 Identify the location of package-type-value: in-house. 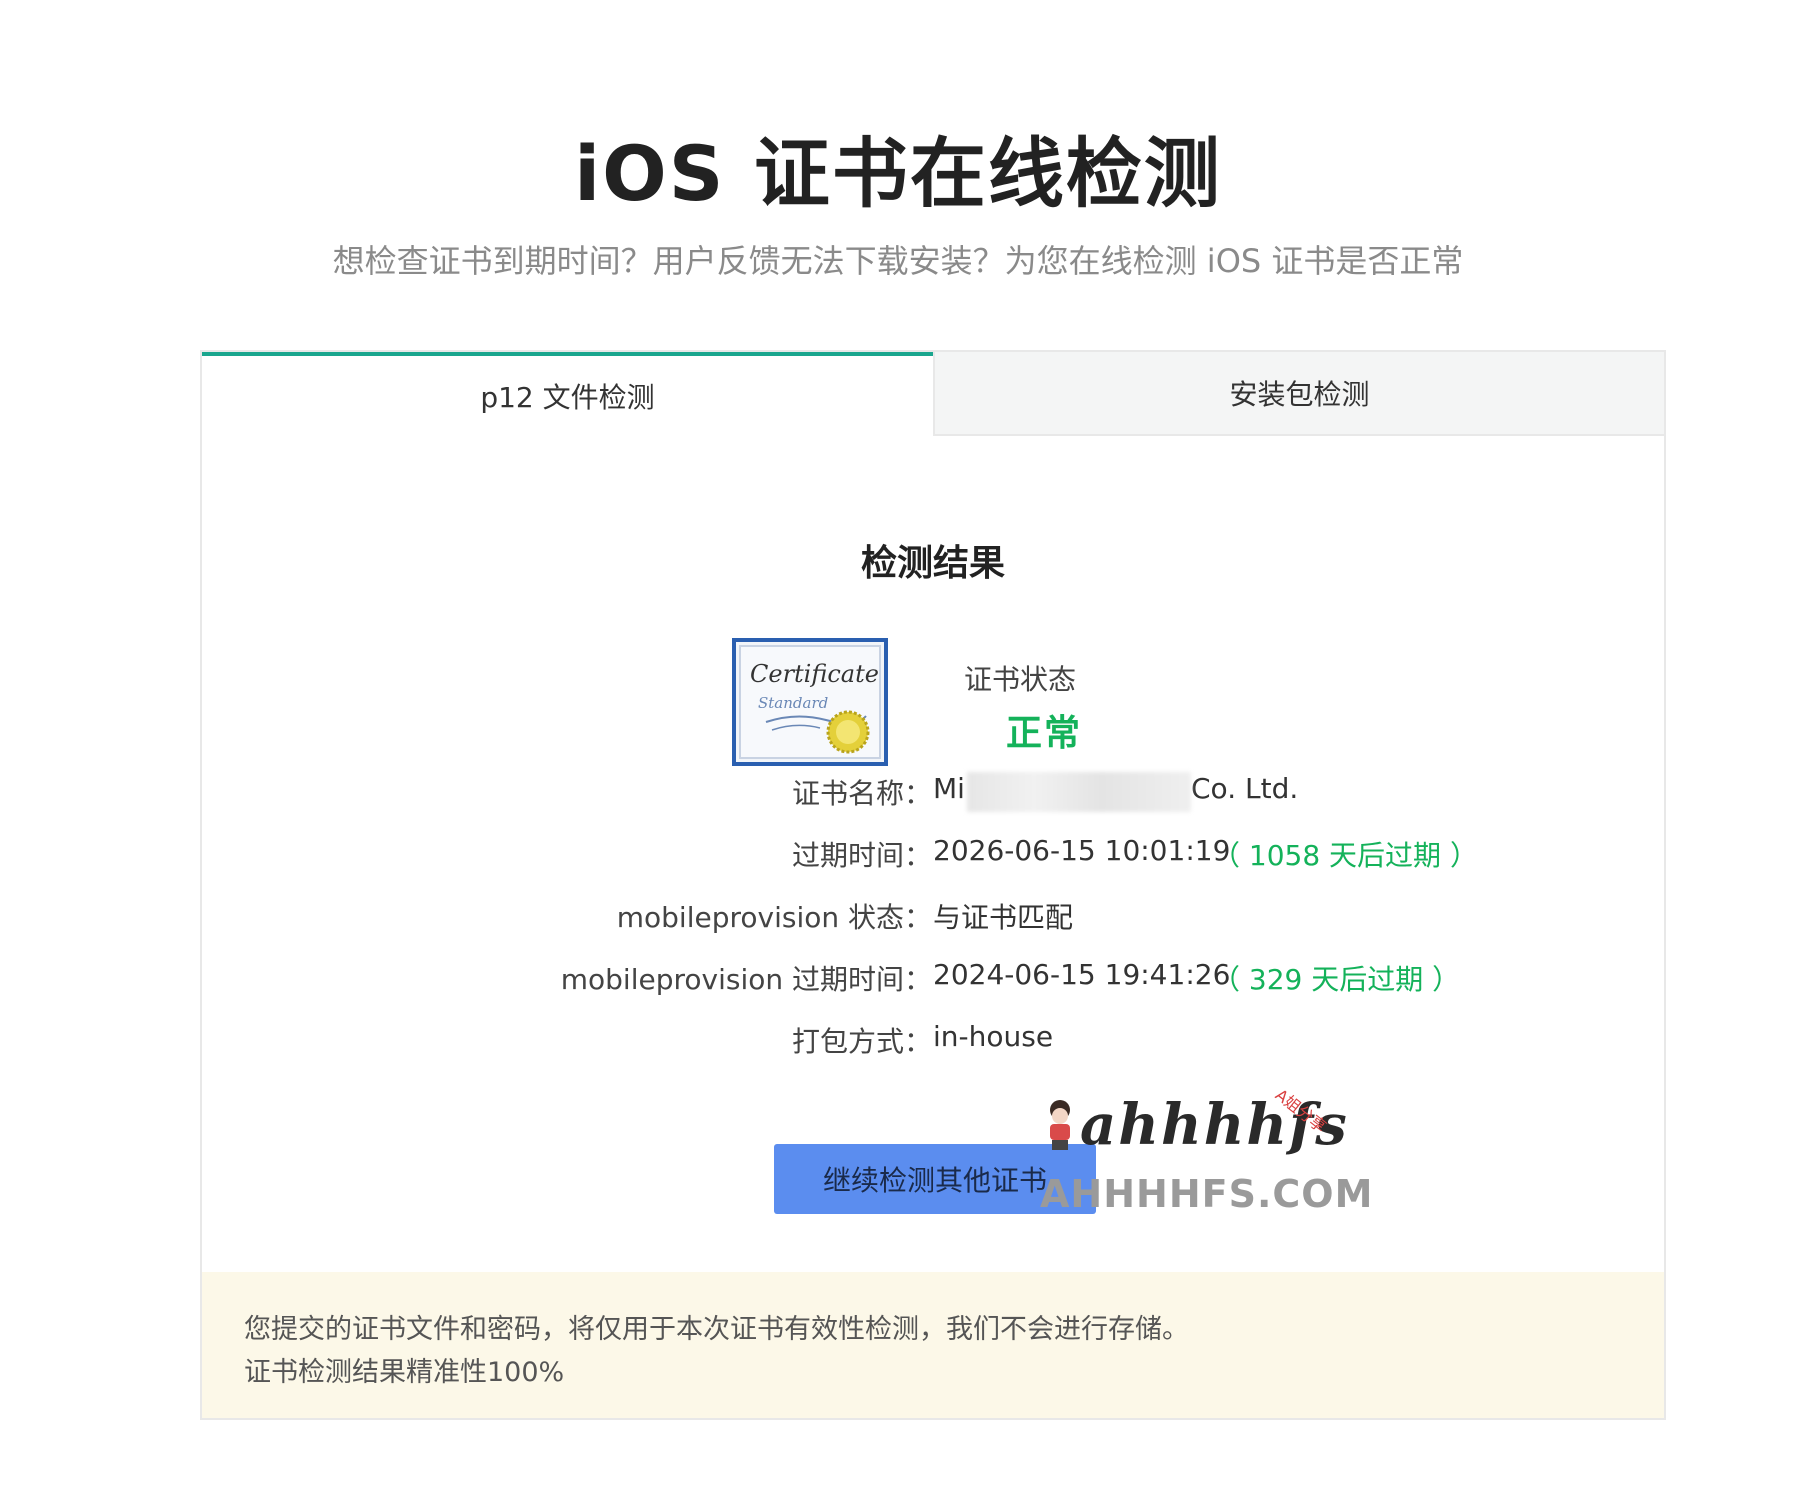
(993, 1036).